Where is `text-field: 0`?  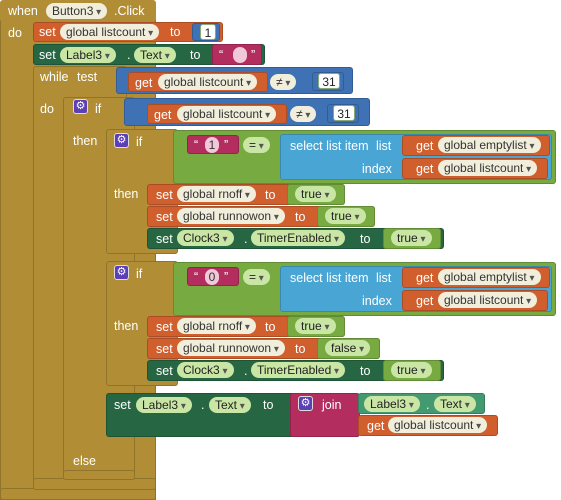 text-field: 0 is located at coordinates (212, 277).